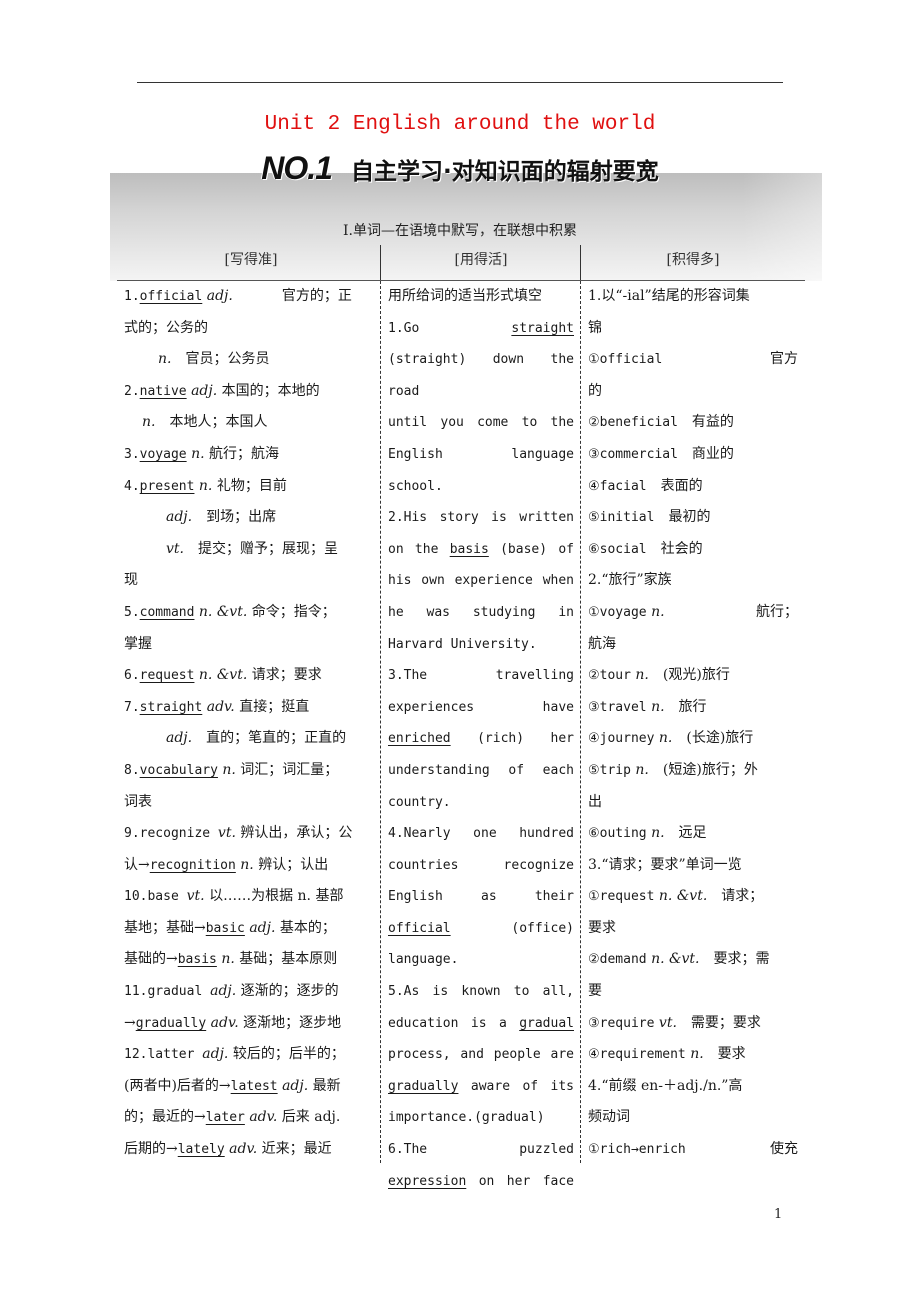 This screenshot has width=920, height=1302. Describe the element at coordinates (669, 296) in the screenshot. I see `word-family-text: 1.以“-ial”结尾的形容词集` at that location.